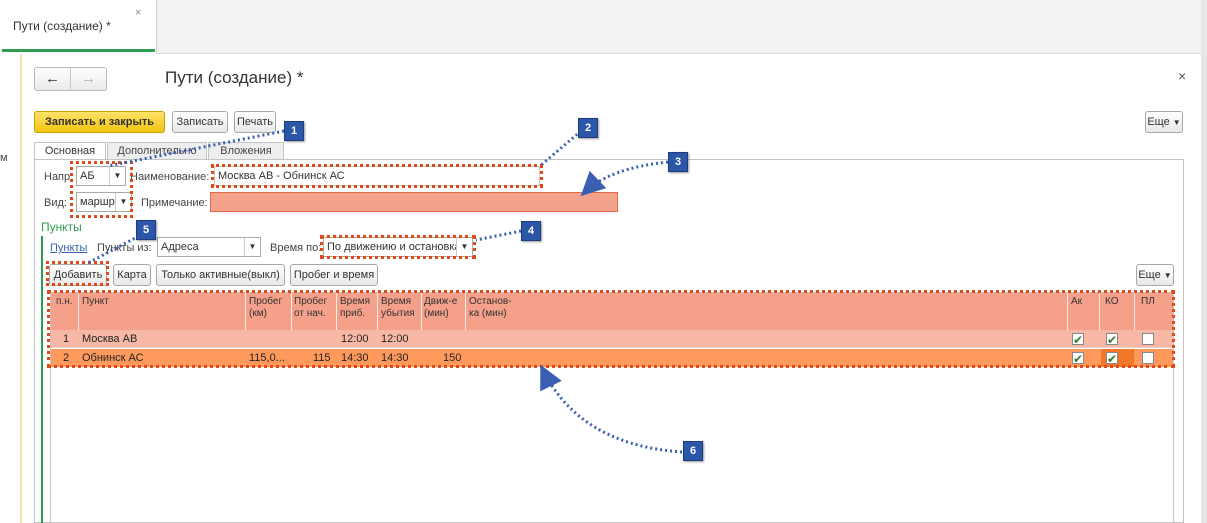  Describe the element at coordinates (531, 231) in the screenshot. I see `annotation-badge-4: 4` at that location.